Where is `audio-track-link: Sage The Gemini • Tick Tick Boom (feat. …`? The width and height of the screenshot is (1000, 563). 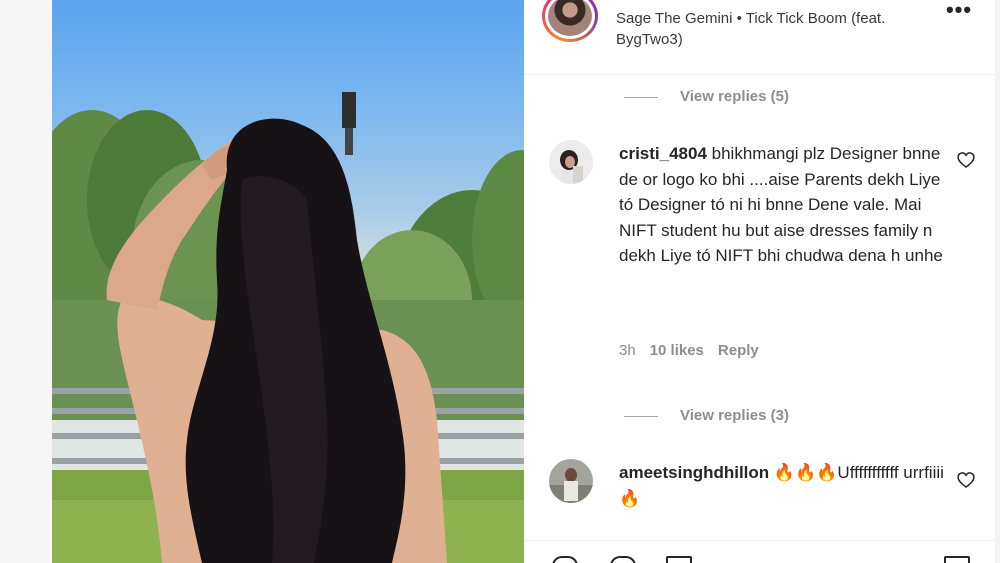
audio-track-link: Sage The Gemini • Tick Tick Boom (feat. … is located at coordinates (776, 29).